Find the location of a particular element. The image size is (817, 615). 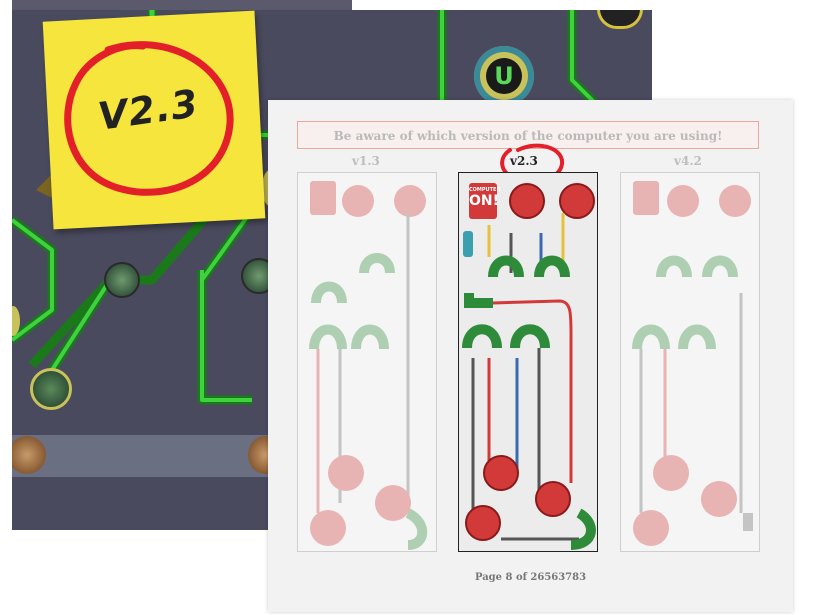

version-label-3: v4.2 is located at coordinates (688, 161).